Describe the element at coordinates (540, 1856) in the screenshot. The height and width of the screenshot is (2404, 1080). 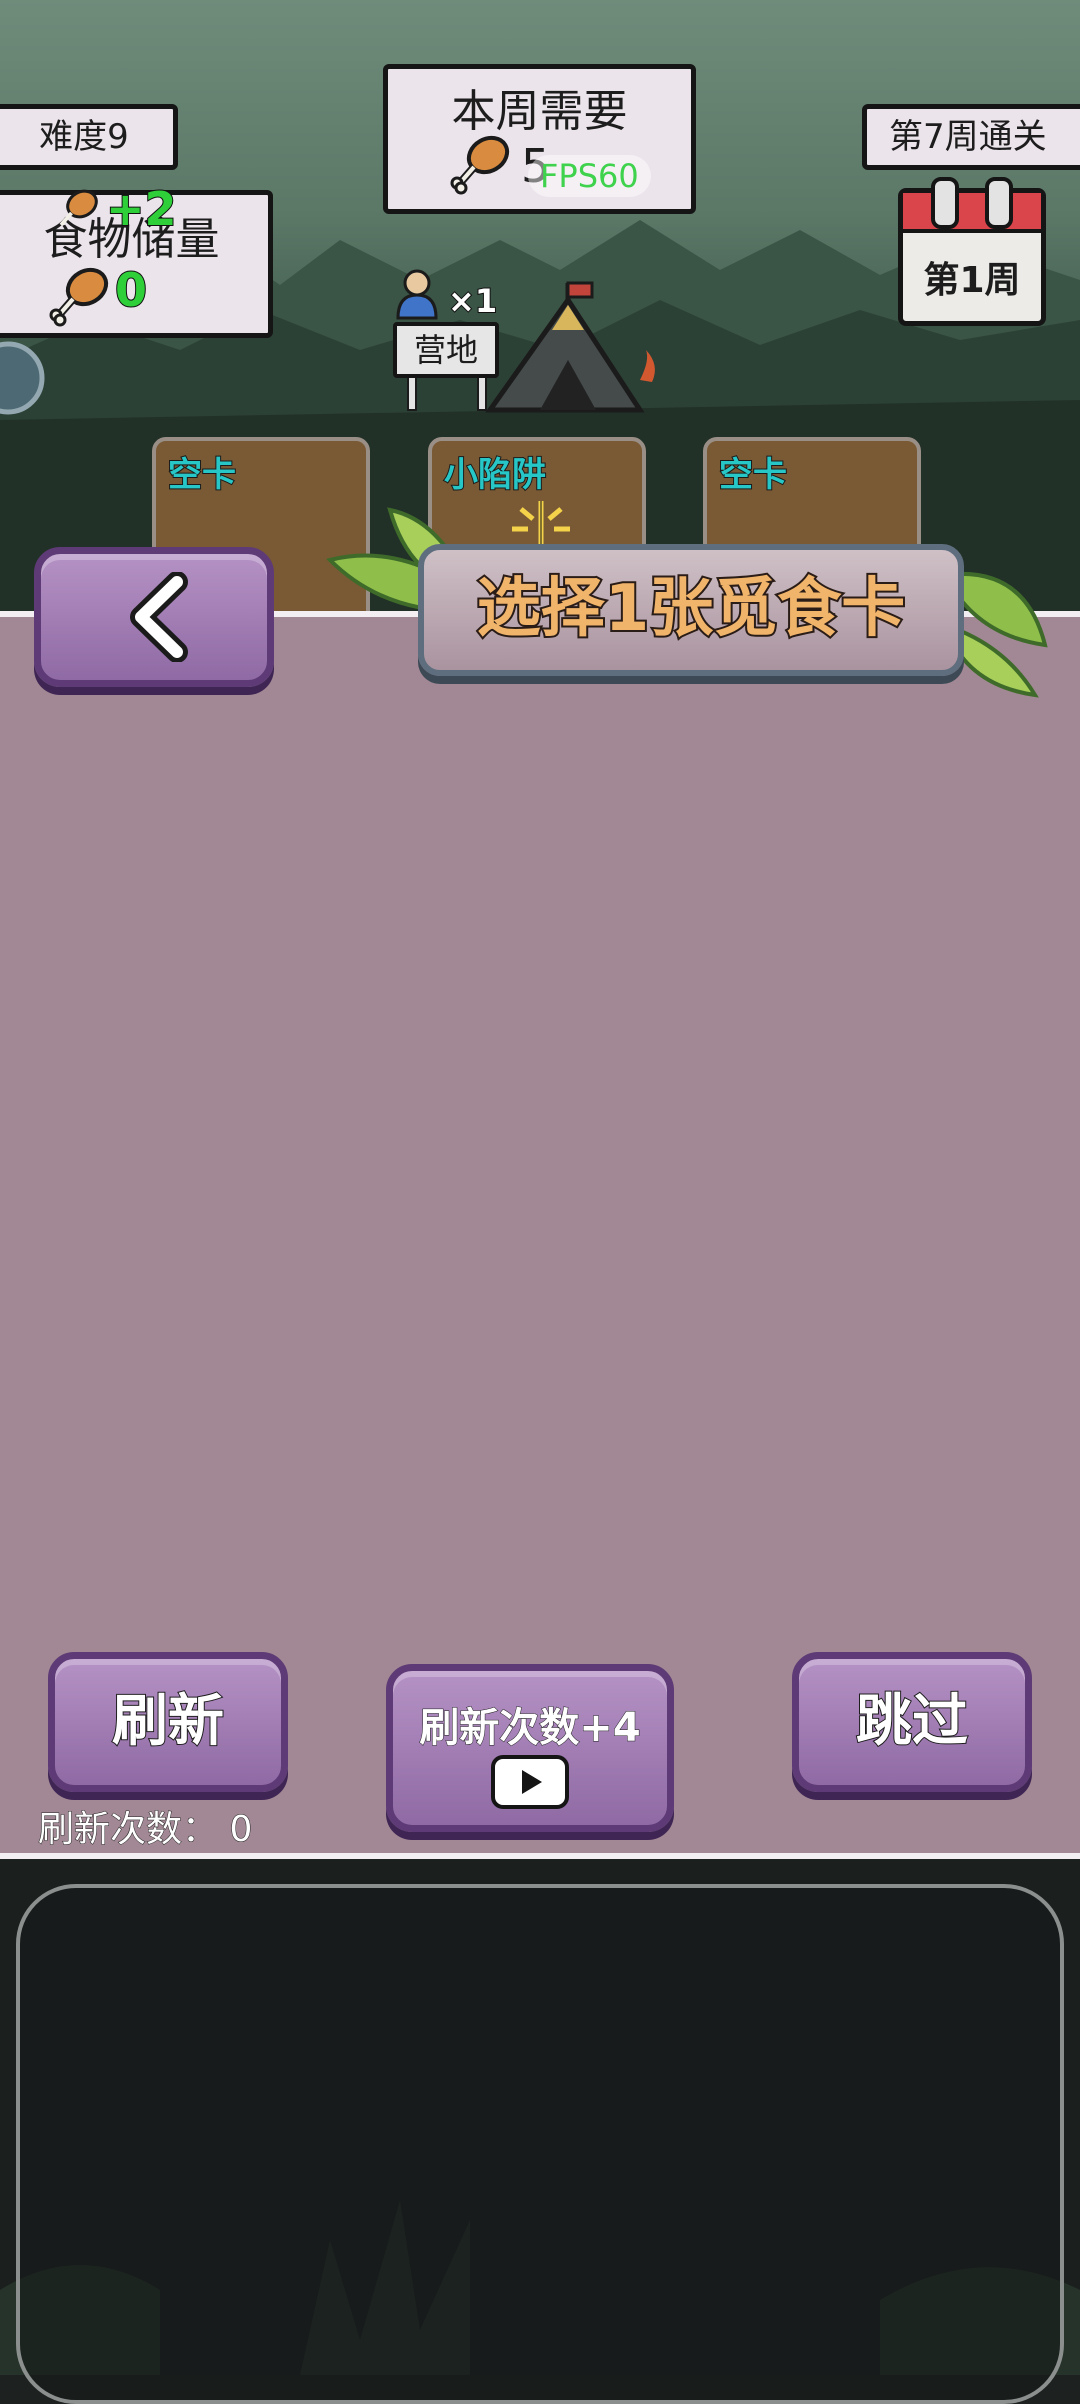
I see `overlay-bottom-divider` at that location.